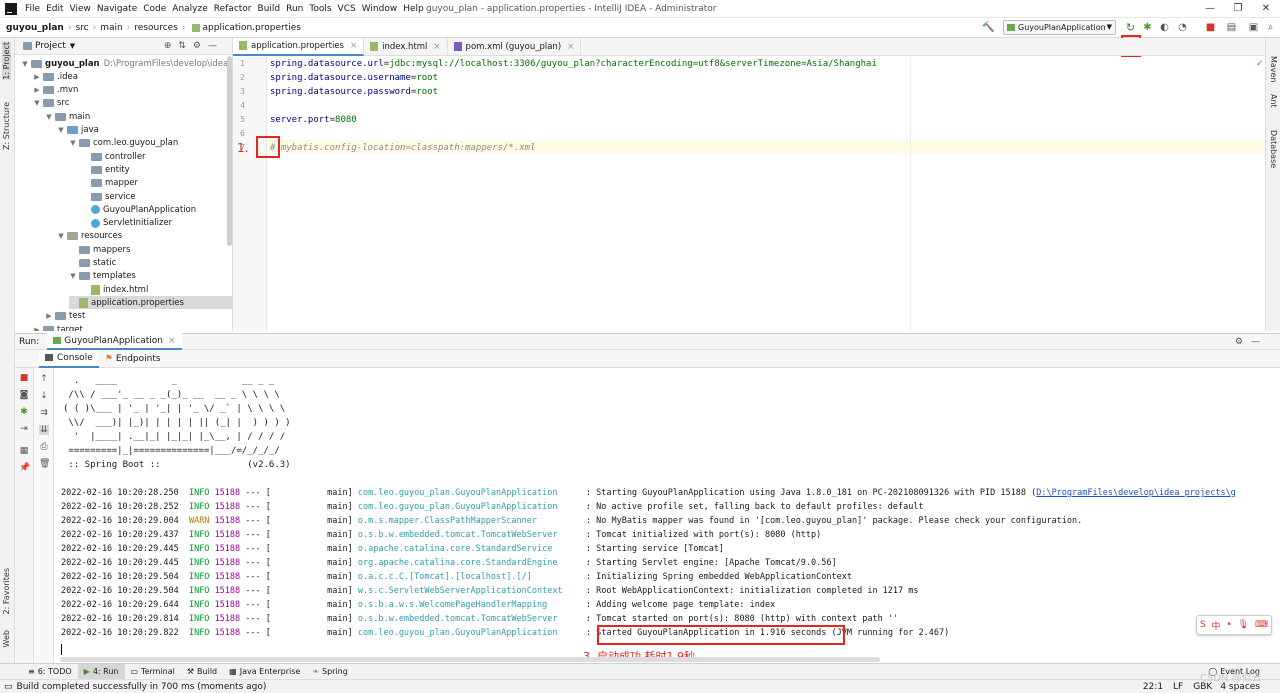  I want to click on line-separator: LF, so click(1178, 687).